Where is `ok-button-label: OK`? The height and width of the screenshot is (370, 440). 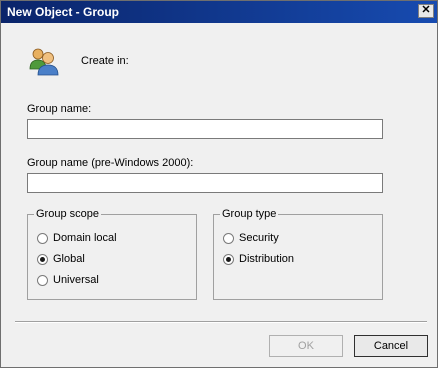 ok-button-label: OK is located at coordinates (306, 346).